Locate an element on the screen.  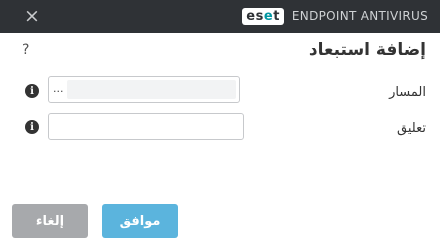
logo-part2: t is located at coordinates (276, 16).